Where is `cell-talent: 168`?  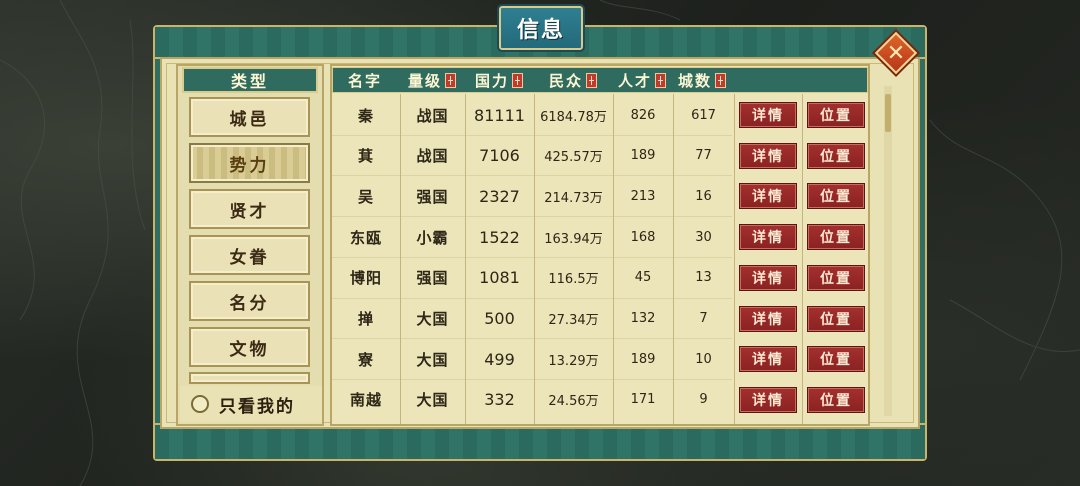 cell-talent: 168 is located at coordinates (643, 237).